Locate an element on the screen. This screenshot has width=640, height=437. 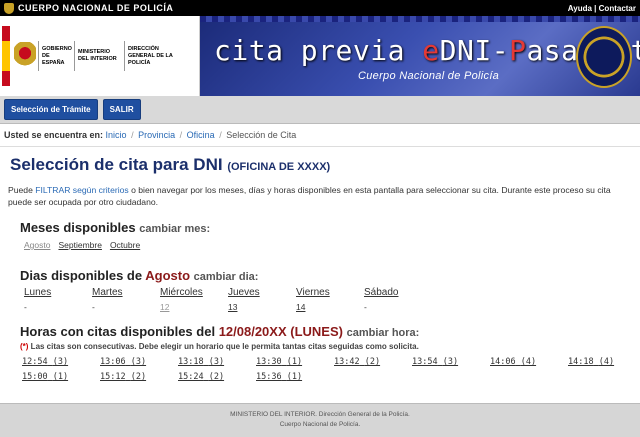
hour-time: 13:06 is located at coordinates (113, 362).